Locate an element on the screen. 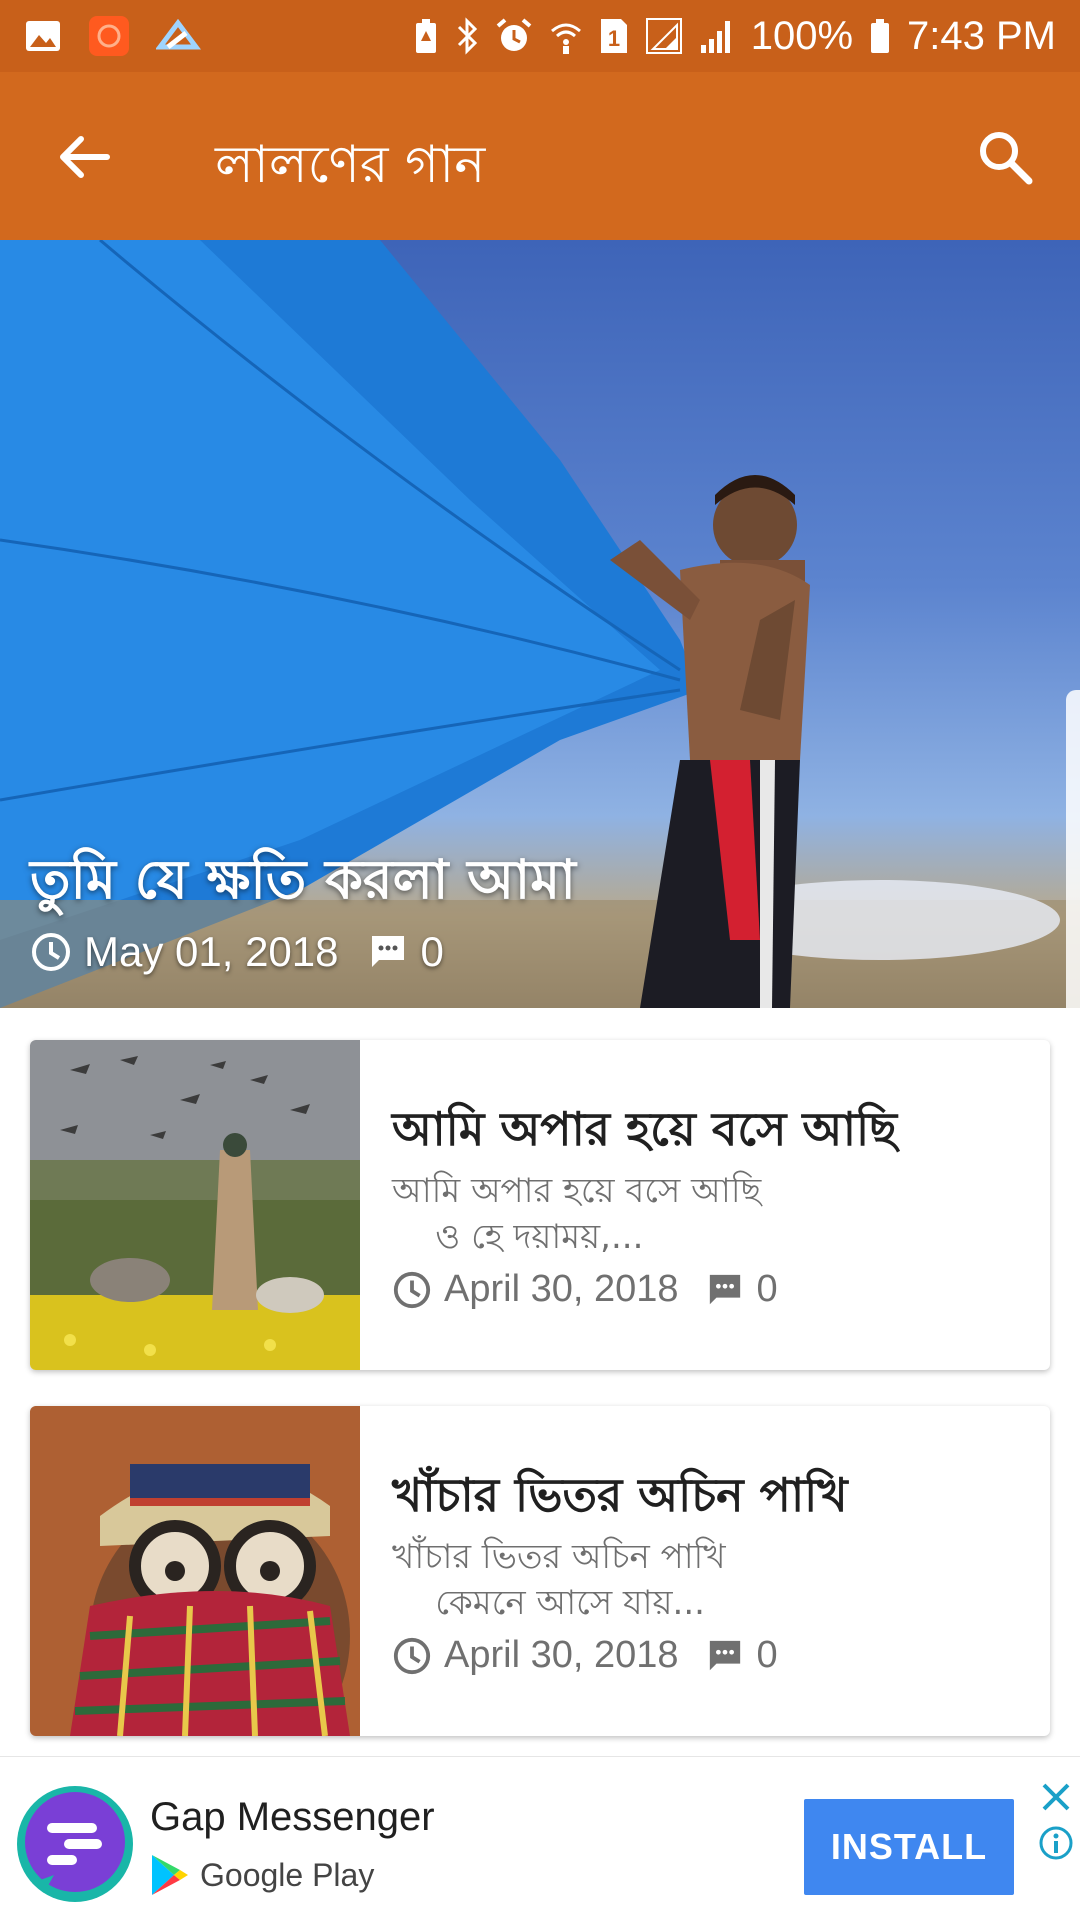  info-icon is located at coordinates (1056, 1843).